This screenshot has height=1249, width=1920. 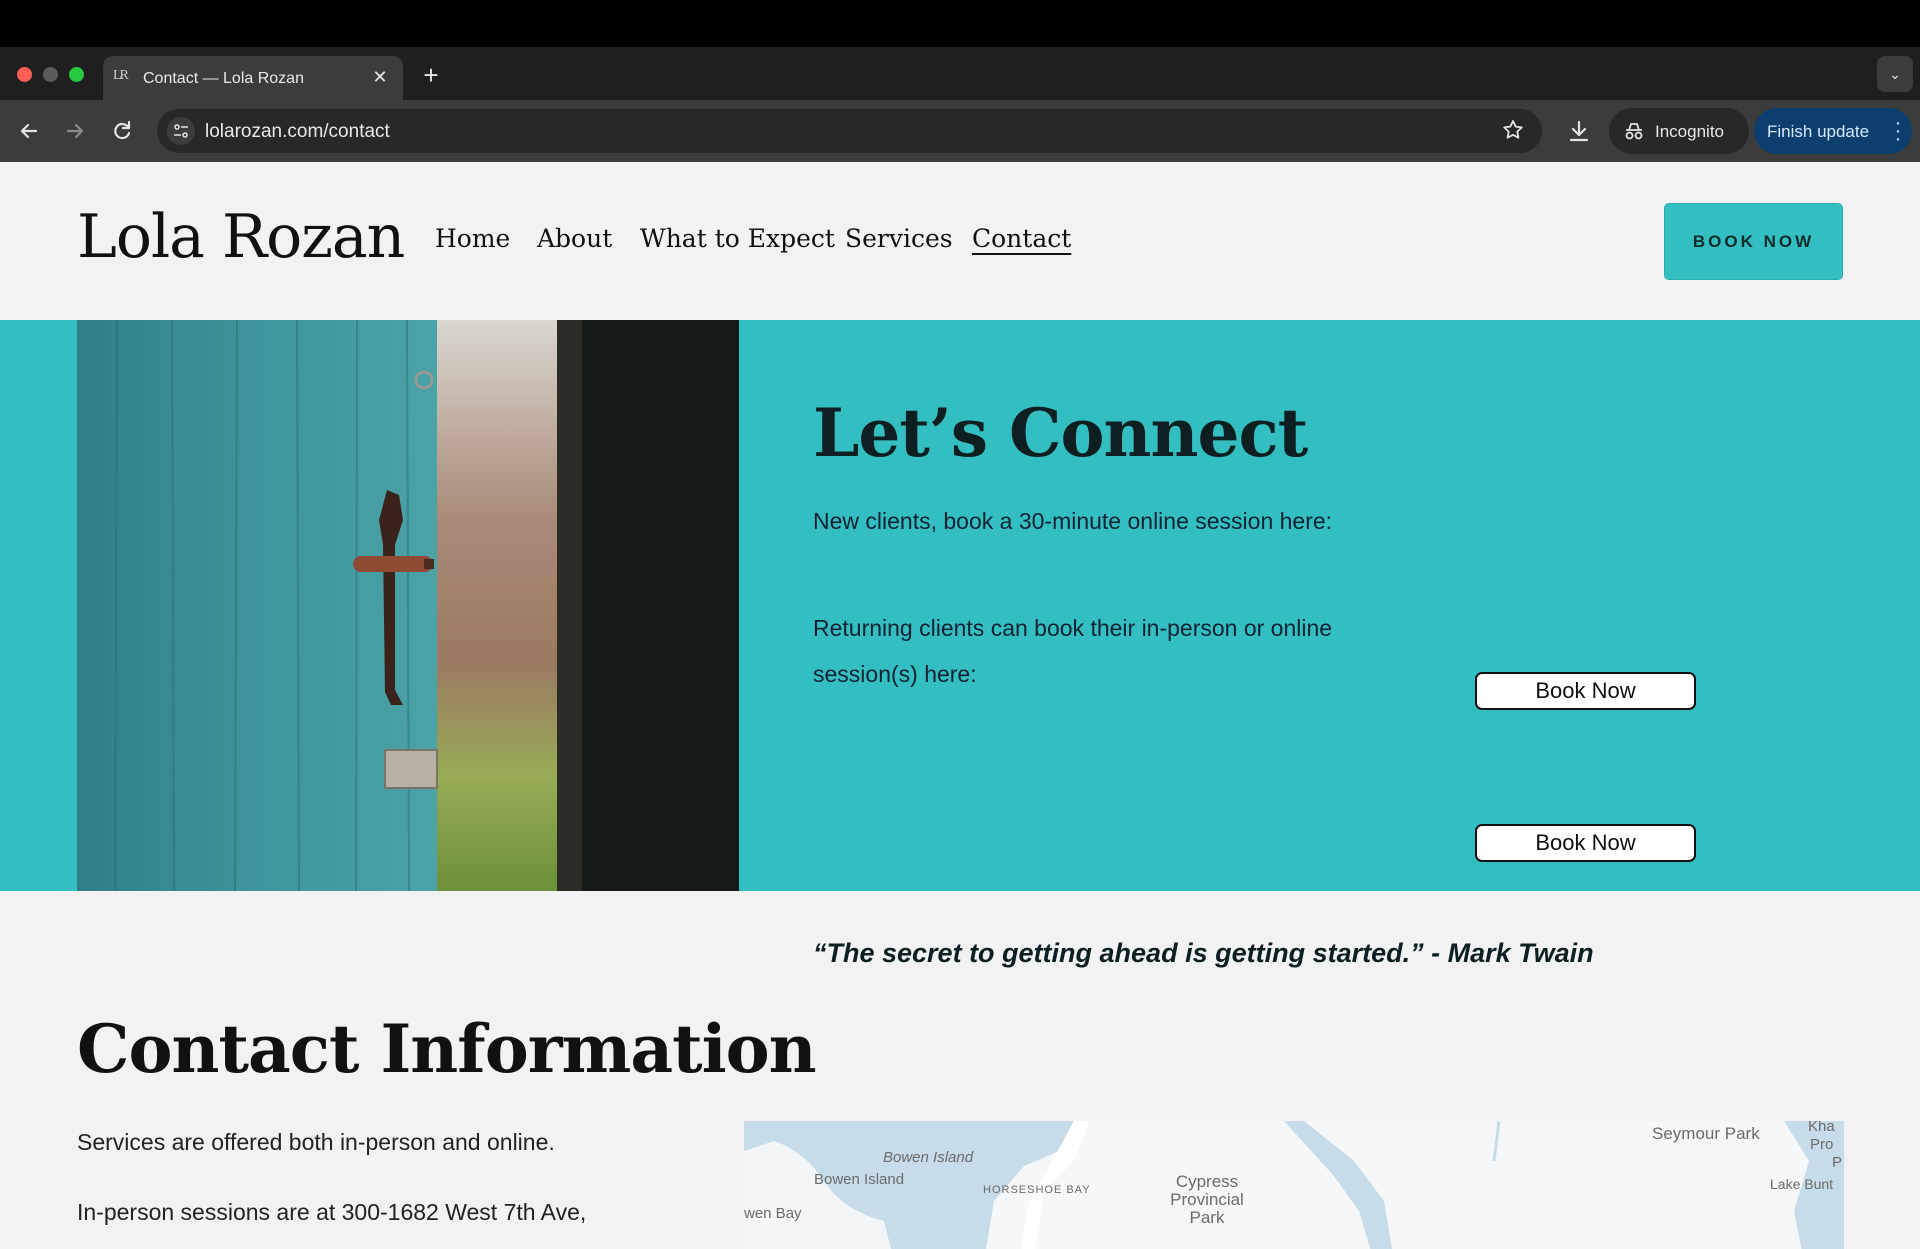 What do you see at coordinates (1513, 130) in the screenshot?
I see `bookmark-star-icon` at bounding box center [1513, 130].